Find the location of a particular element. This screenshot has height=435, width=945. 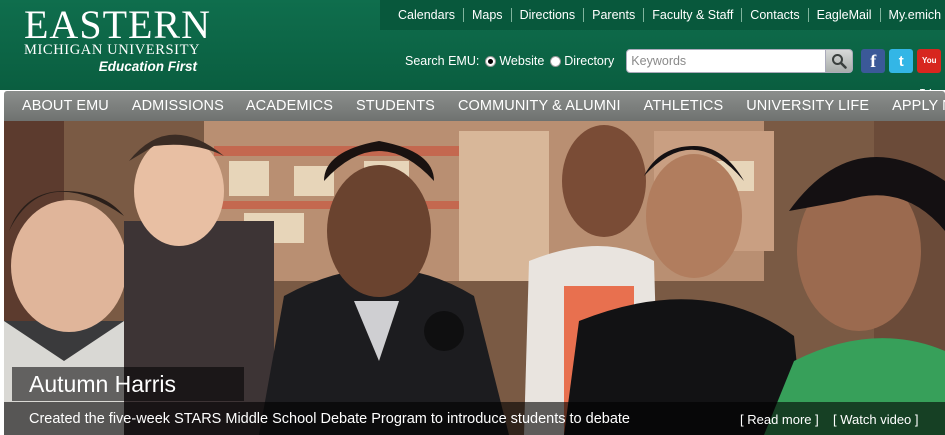

nav-about-emu: ABOUT EMU is located at coordinates (65, 106).